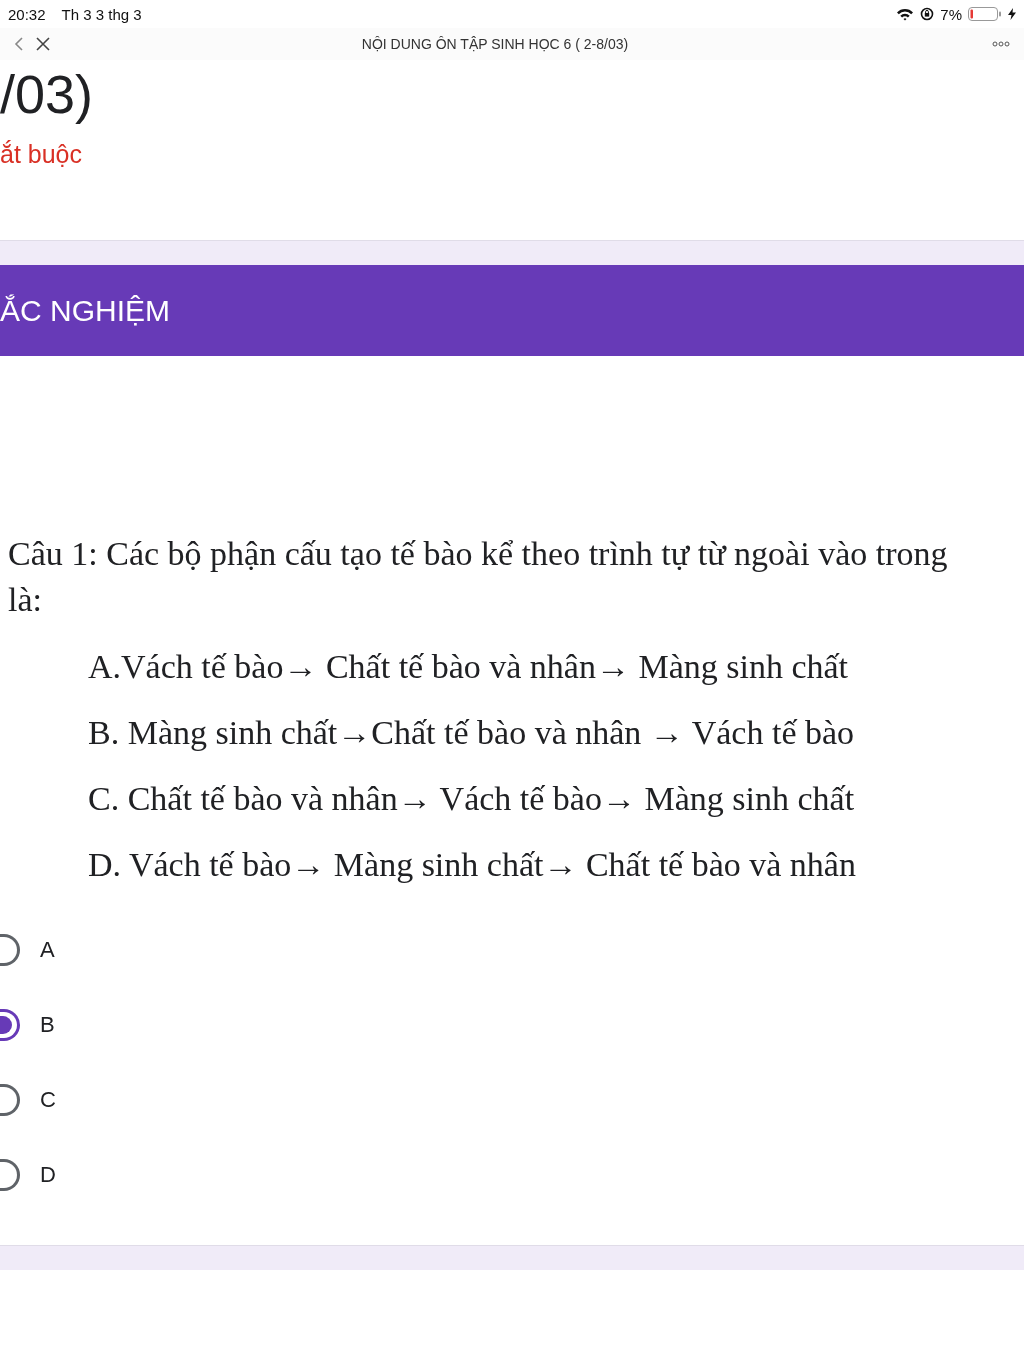 This screenshot has width=1024, height=1365. What do you see at coordinates (47, 94) in the screenshot?
I see `form-title: /03)` at bounding box center [47, 94].